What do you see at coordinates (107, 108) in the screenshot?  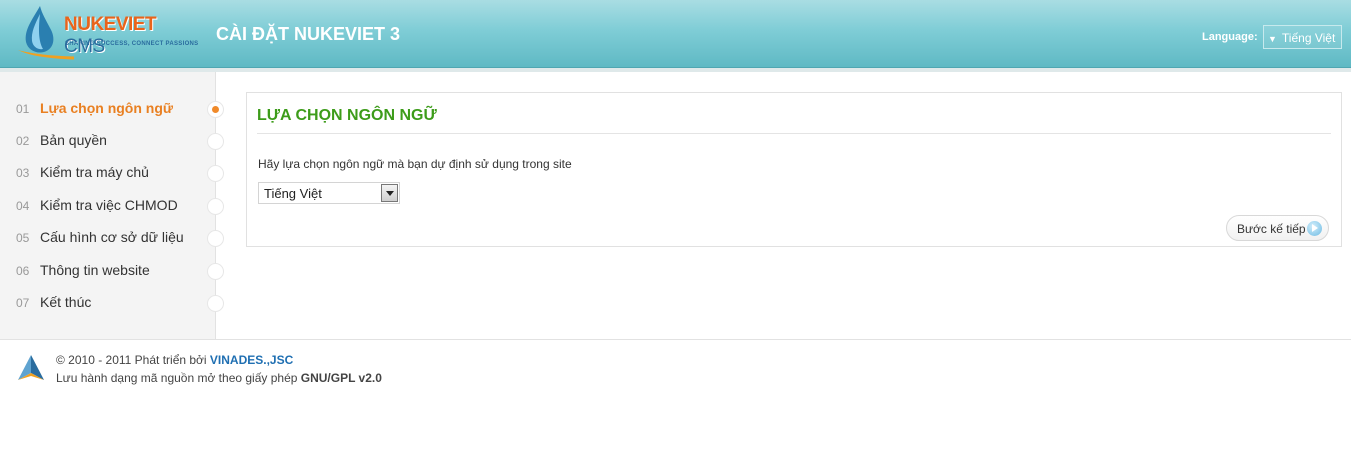 I see `step-label: Lựa chọn ngôn ngữ` at bounding box center [107, 108].